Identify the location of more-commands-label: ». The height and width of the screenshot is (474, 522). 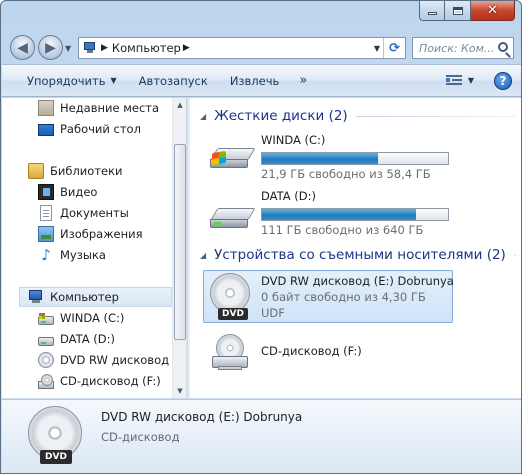
(303, 80).